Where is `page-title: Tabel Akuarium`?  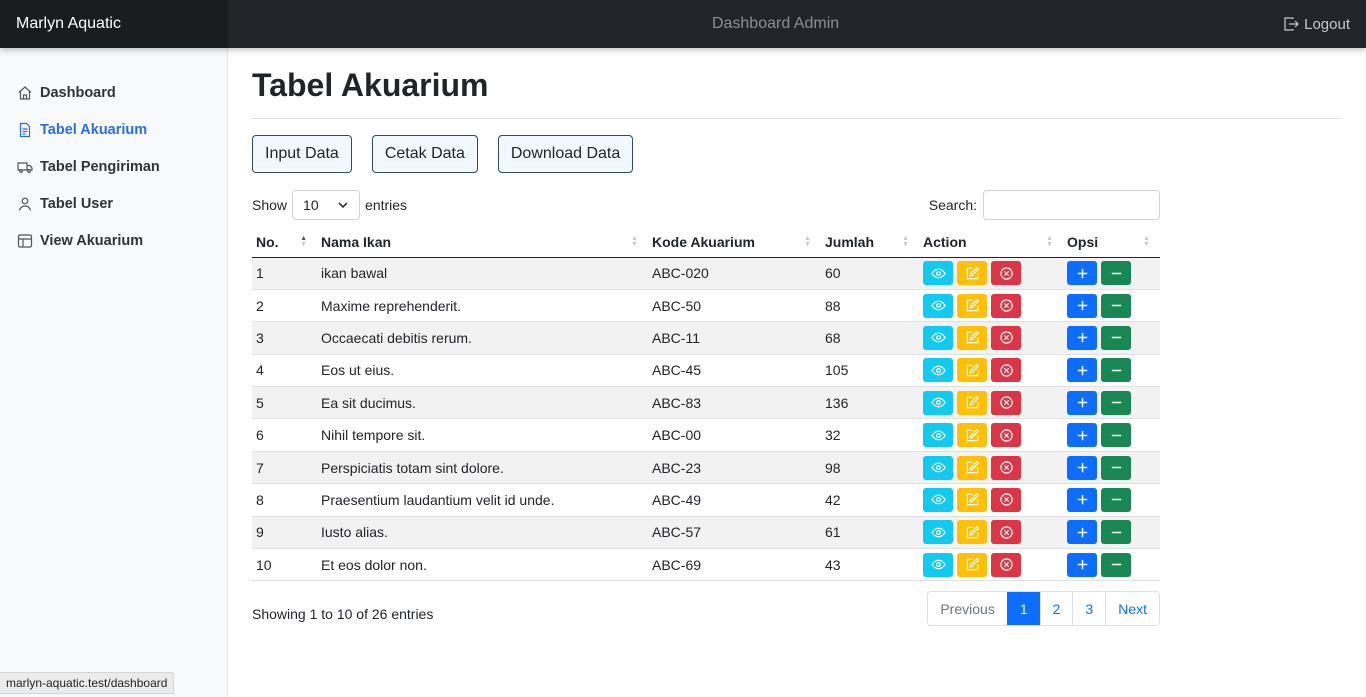 page-title: Tabel Akuarium is located at coordinates (370, 85).